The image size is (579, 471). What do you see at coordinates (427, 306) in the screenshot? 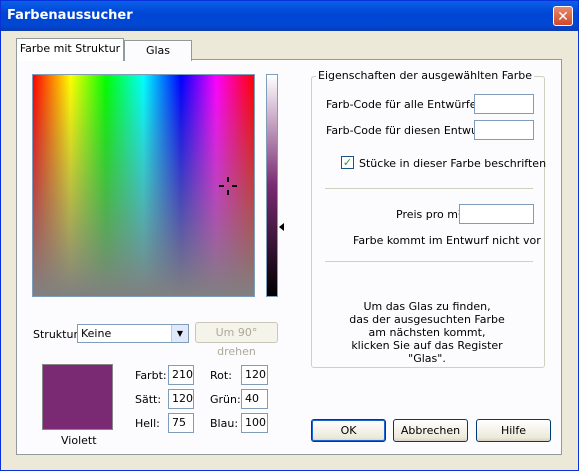
I see `help-line: Um das Glas zu finden,` at bounding box center [427, 306].